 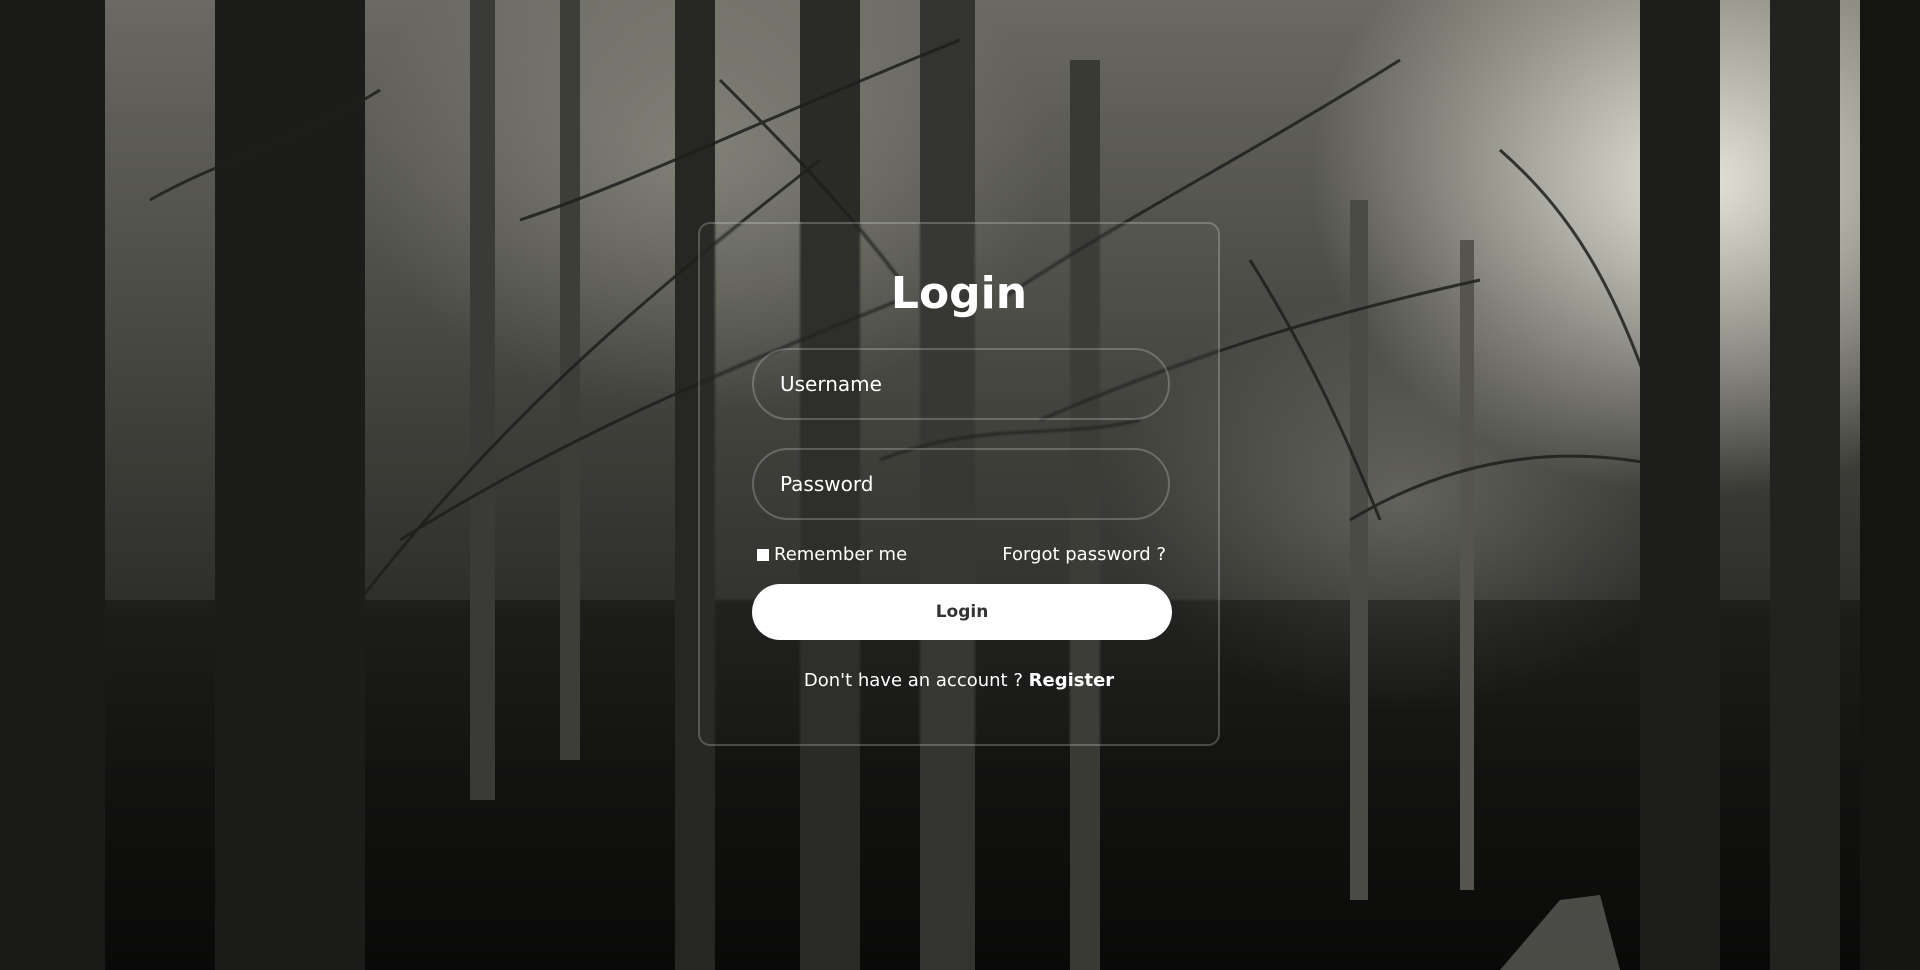 What do you see at coordinates (1084, 554) in the screenshot?
I see `forgot-password-link: Forgot password ?` at bounding box center [1084, 554].